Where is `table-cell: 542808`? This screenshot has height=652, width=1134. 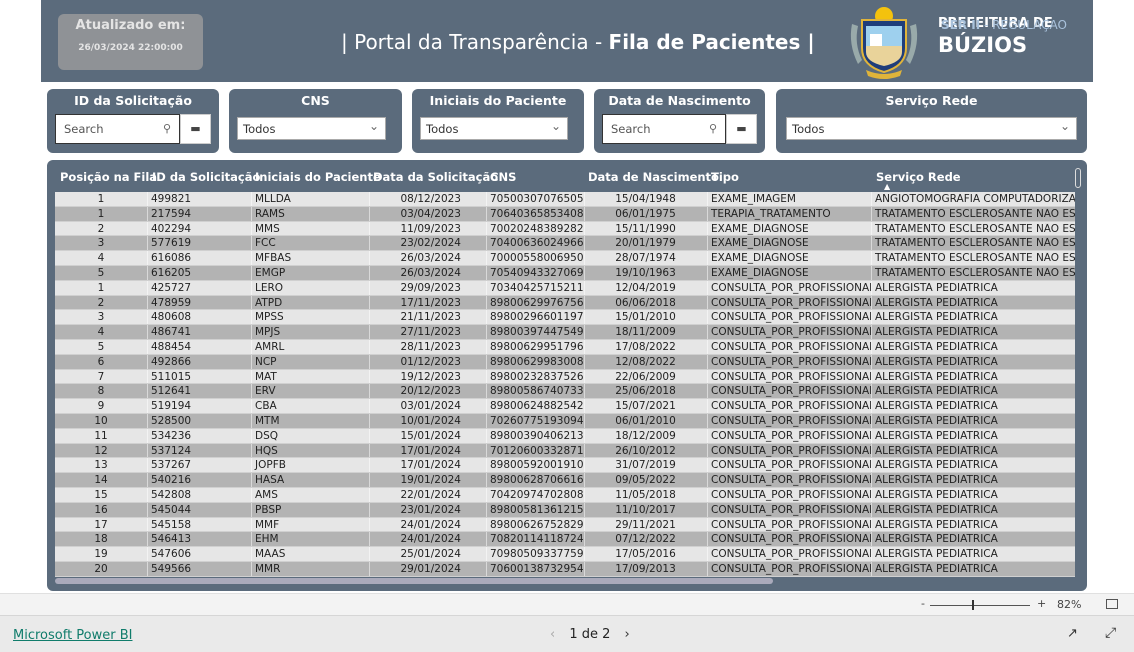
table-cell: 542808 is located at coordinates (171, 495).